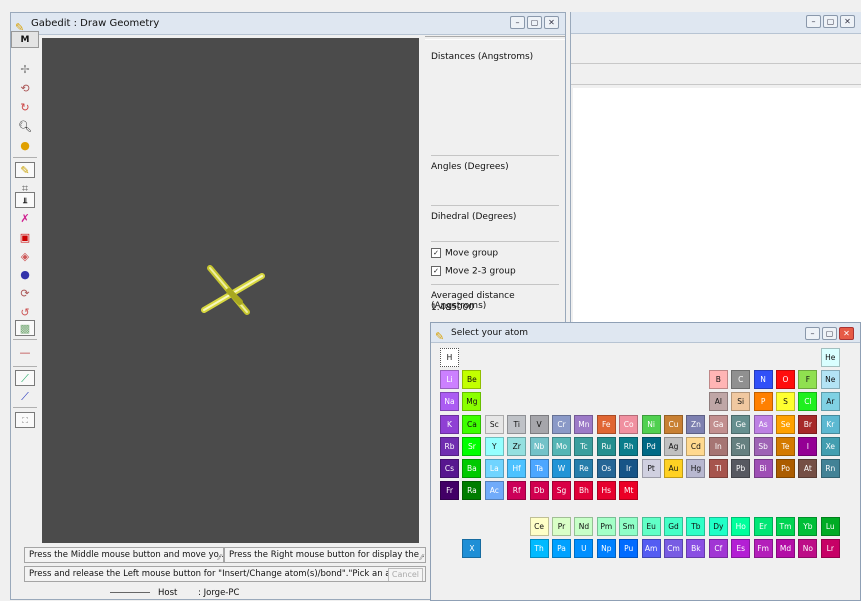  Describe the element at coordinates (517, 468) in the screenshot. I see `element-hf: Hf` at that location.